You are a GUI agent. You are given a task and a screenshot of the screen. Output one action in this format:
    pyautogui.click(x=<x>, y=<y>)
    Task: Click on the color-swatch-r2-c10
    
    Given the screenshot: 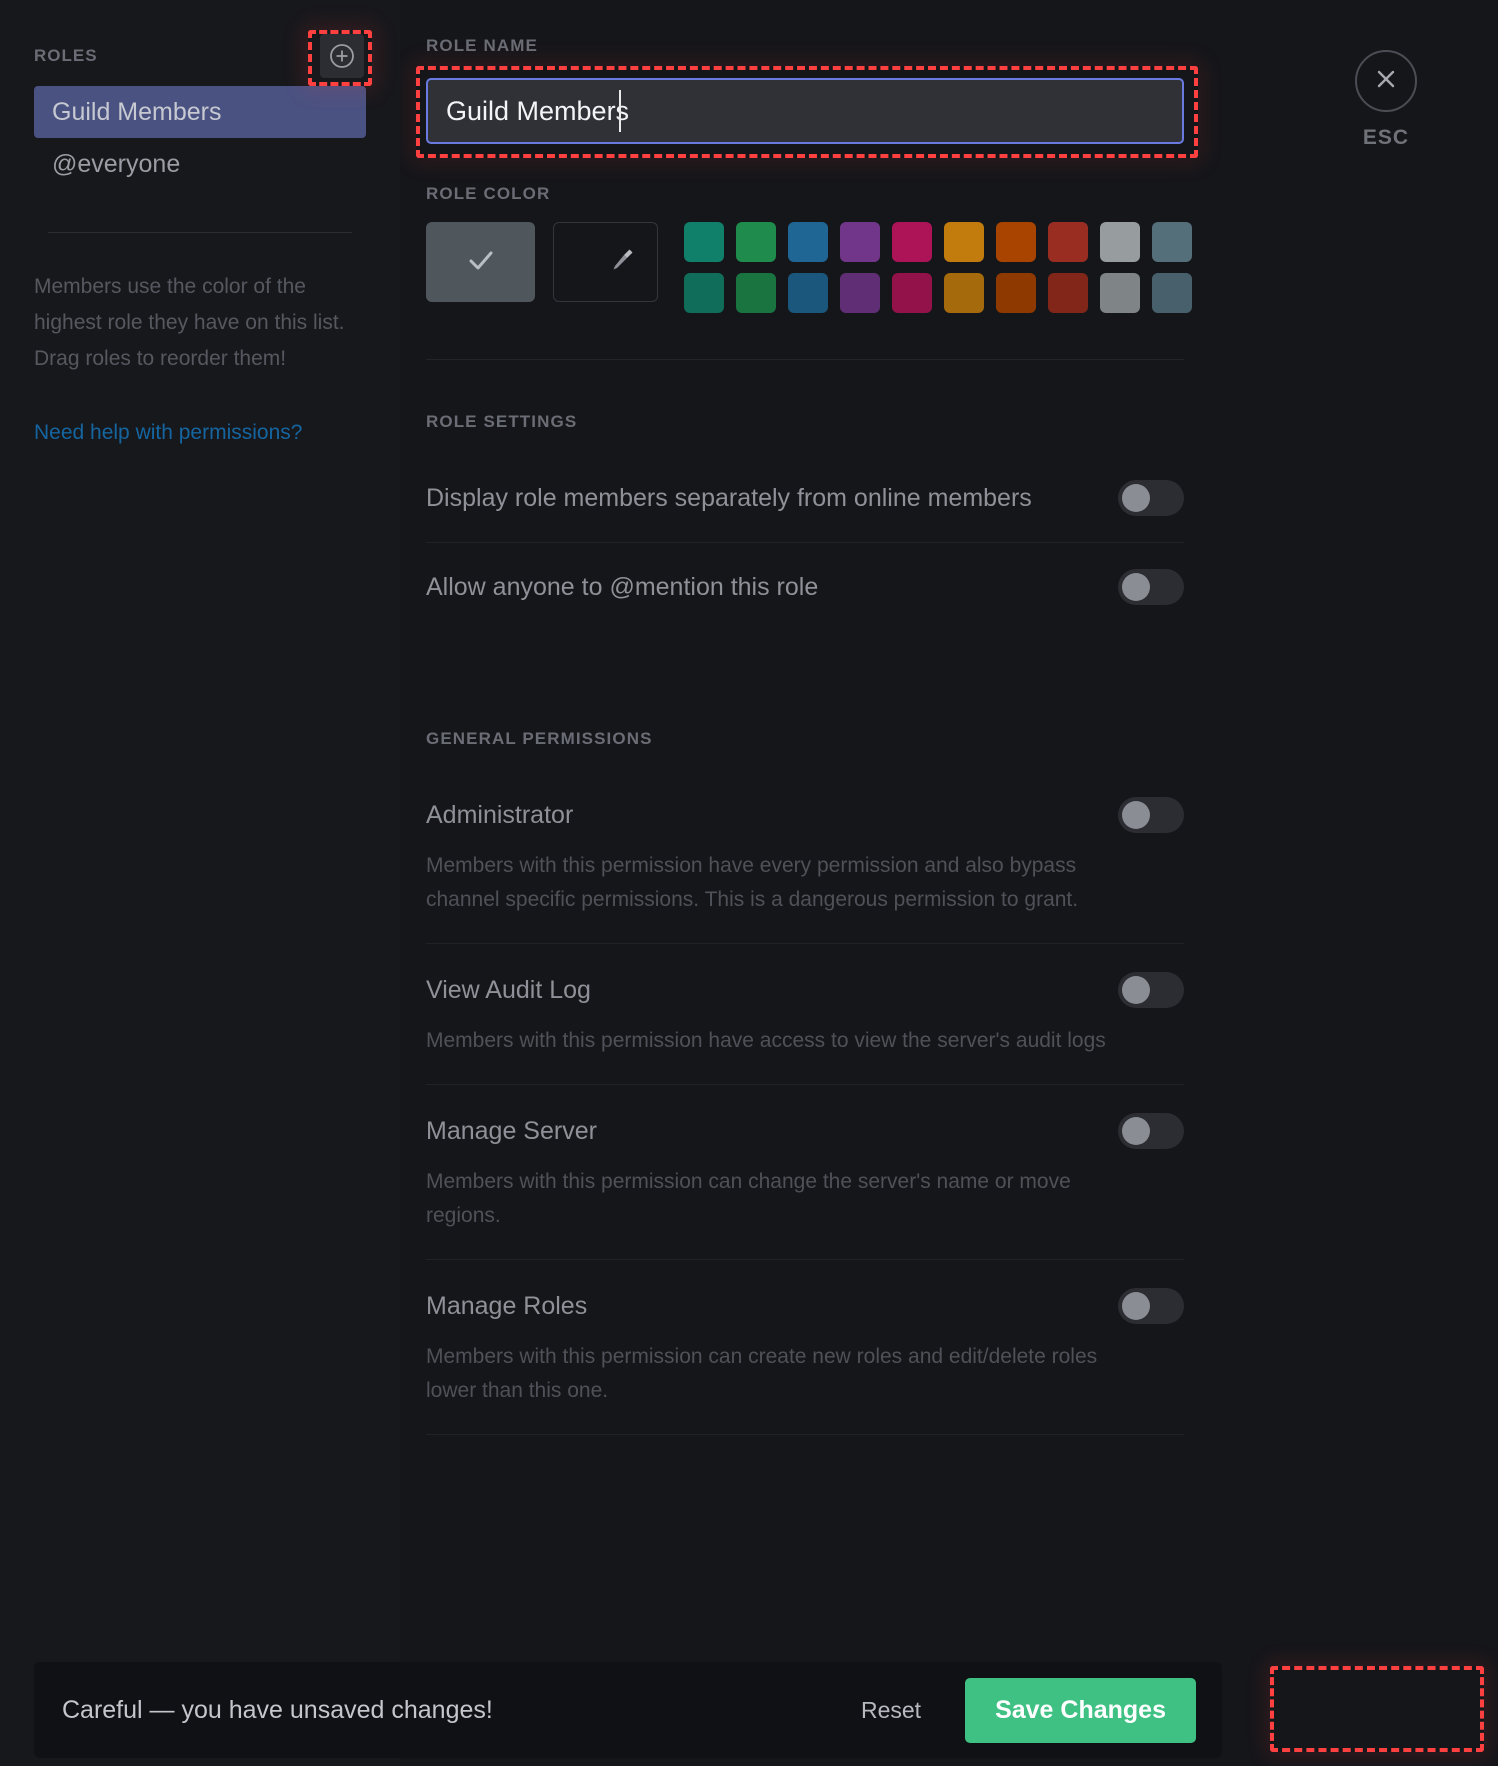 What is the action you would take?
    pyautogui.click(x=1172, y=293)
    